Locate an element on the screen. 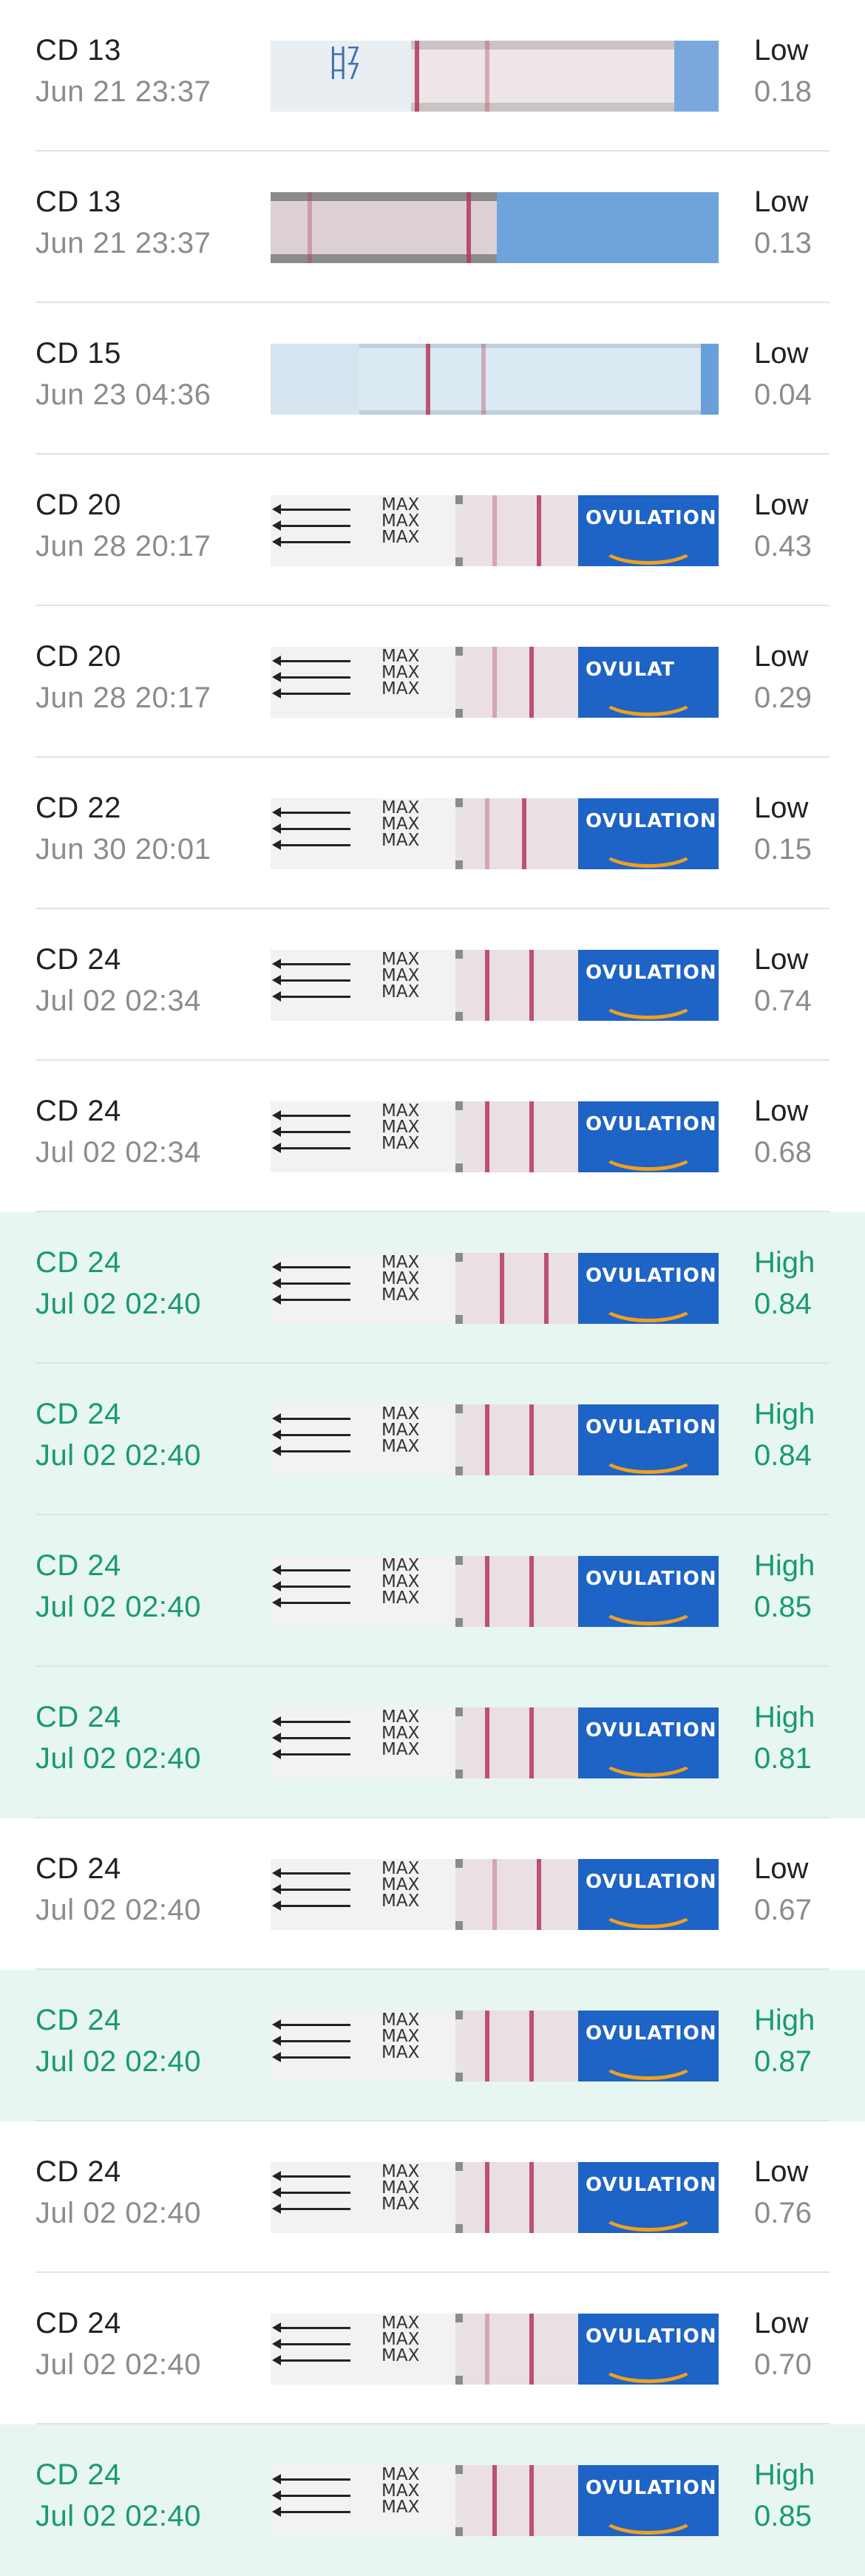 The width and height of the screenshot is (865, 2576). test-timestamp: Jun 30 20:01 is located at coordinates (123, 849).